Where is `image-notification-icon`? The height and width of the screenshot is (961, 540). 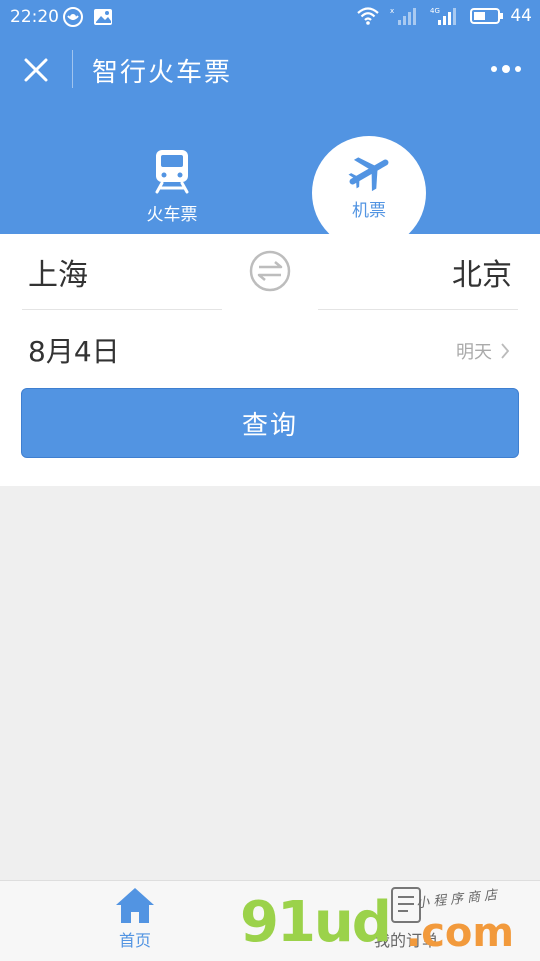 image-notification-icon is located at coordinates (103, 17).